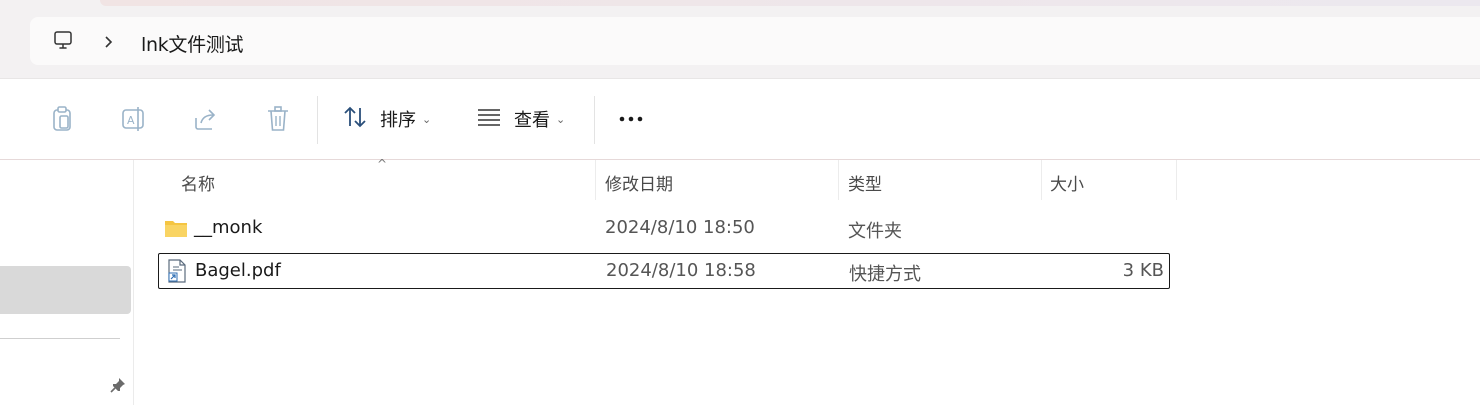 Image resolution: width=1480 pixels, height=405 pixels. I want to click on shortcut-file-icon, so click(177, 271).